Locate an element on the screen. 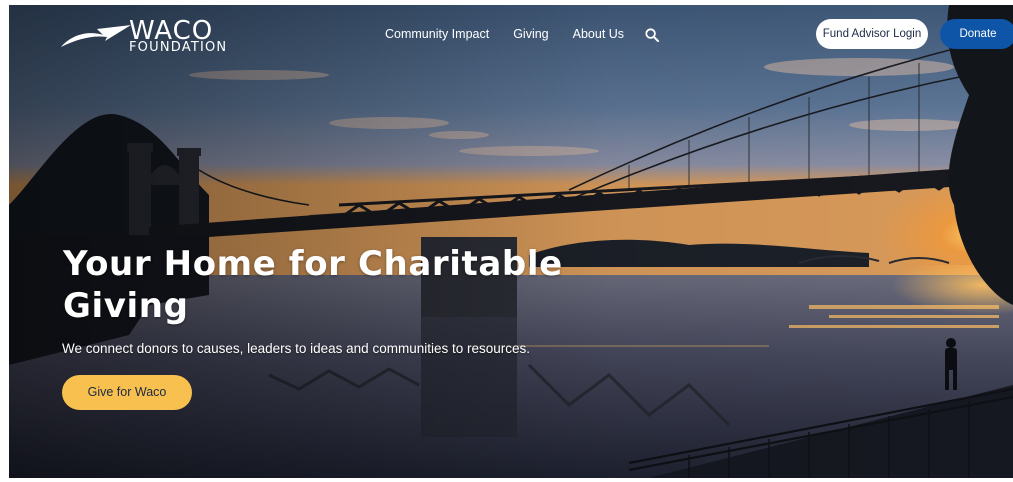 The image size is (1013, 482). nav-item-giving: Giving is located at coordinates (530, 34).